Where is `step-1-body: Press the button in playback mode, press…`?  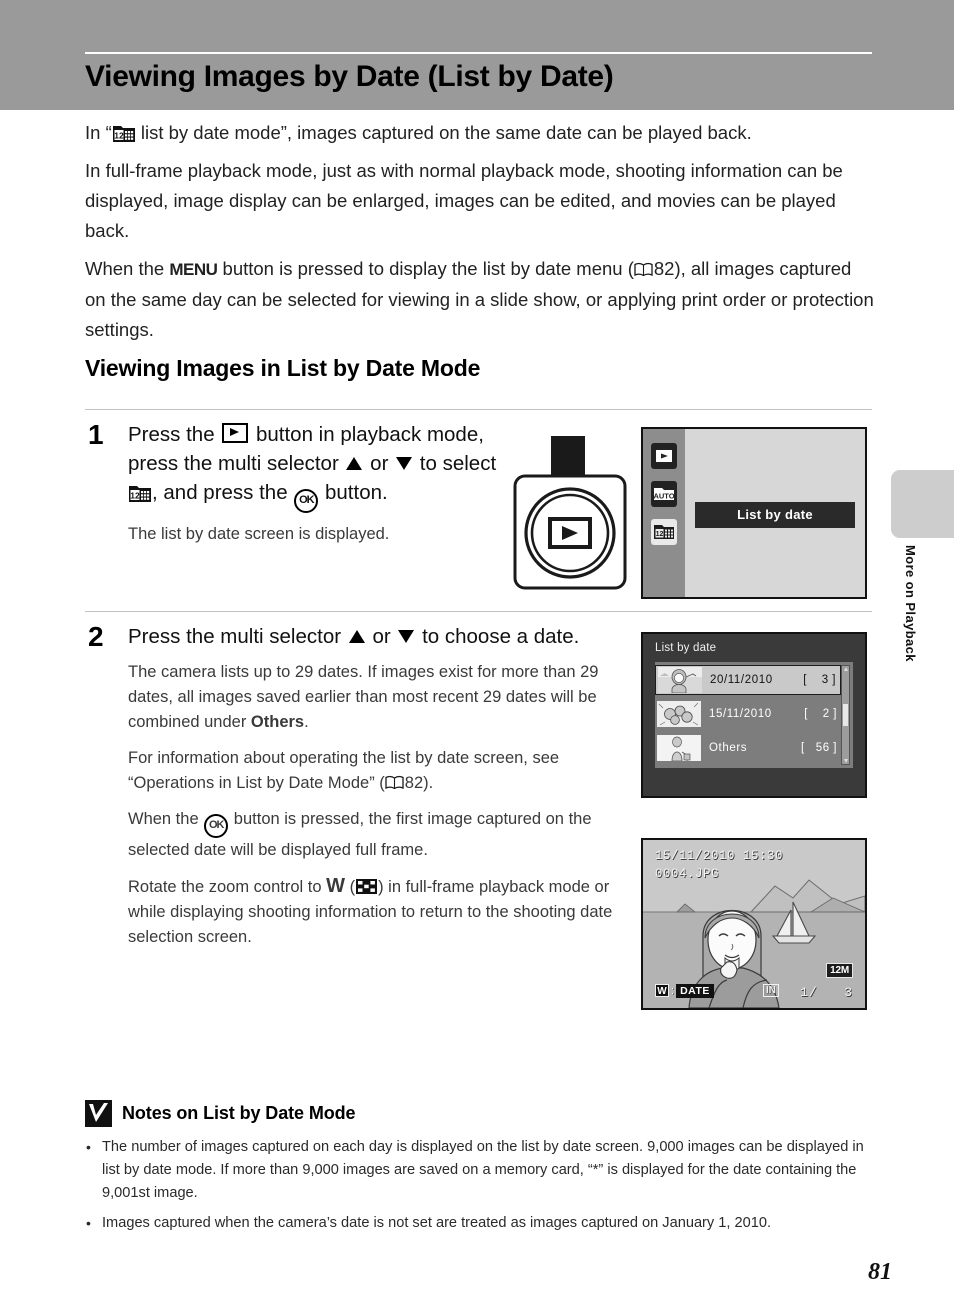 step-1-body: Press the button in playback mode, press… is located at coordinates (313, 489).